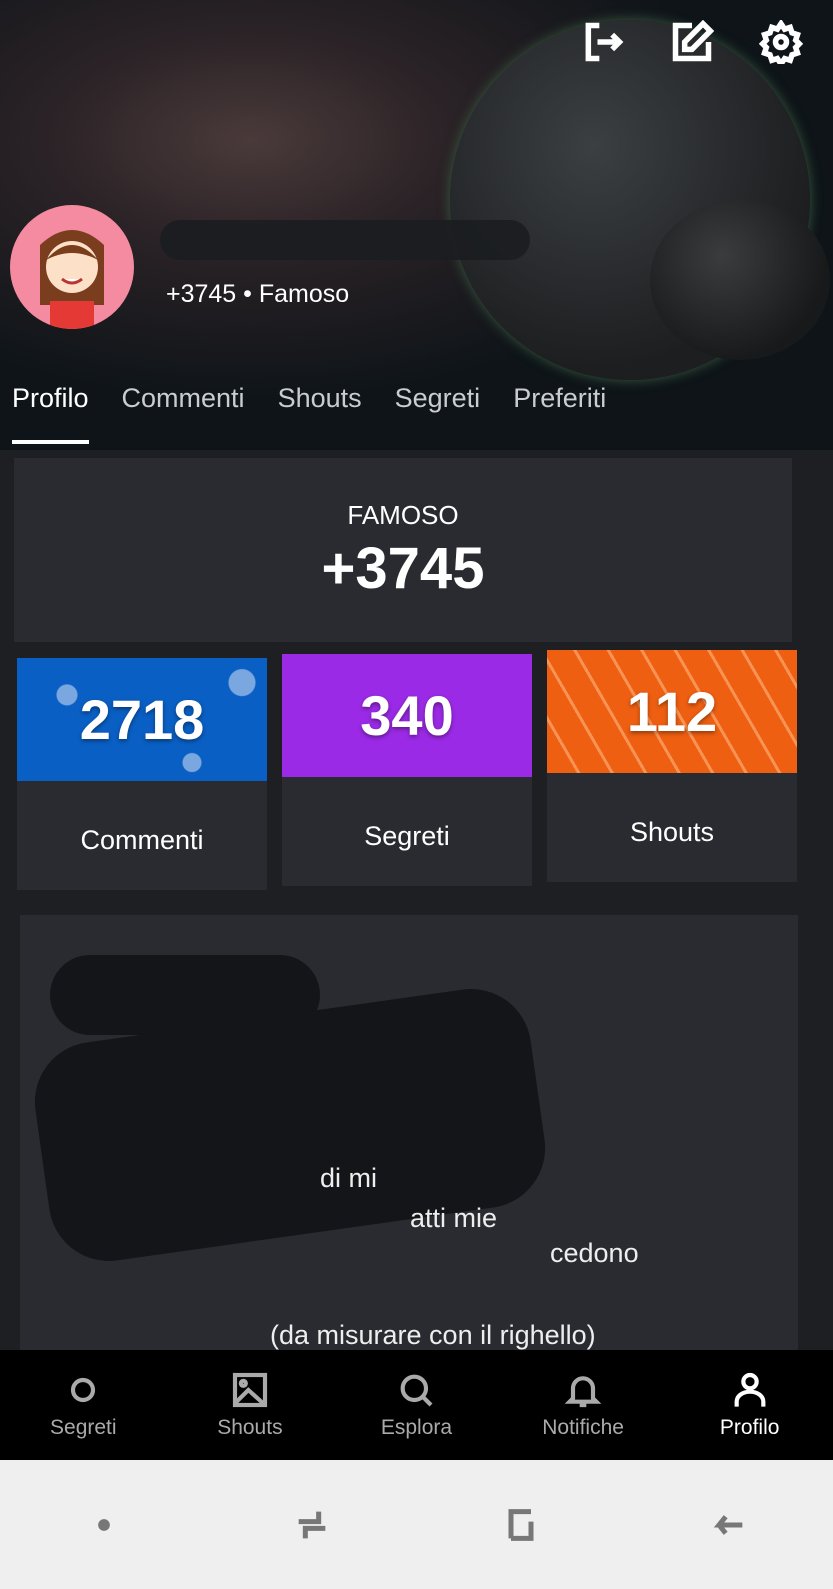  Describe the element at coordinates (692, 42) in the screenshot. I see `edit-icon` at that location.